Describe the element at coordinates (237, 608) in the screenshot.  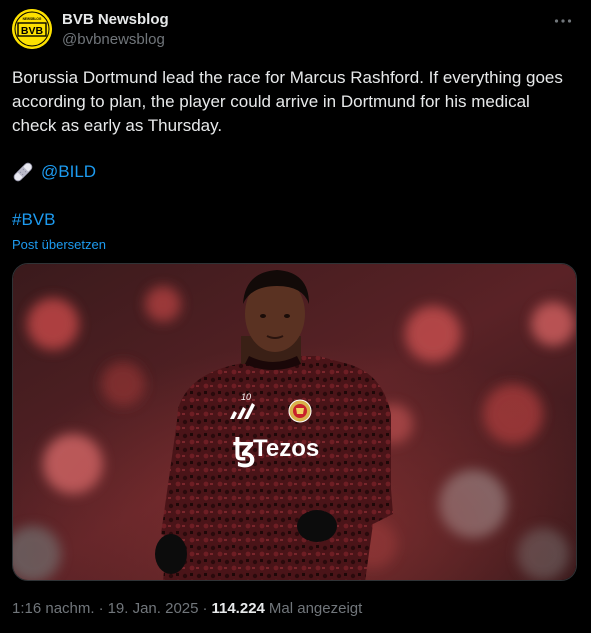
I see `views-count: 114.224` at that location.